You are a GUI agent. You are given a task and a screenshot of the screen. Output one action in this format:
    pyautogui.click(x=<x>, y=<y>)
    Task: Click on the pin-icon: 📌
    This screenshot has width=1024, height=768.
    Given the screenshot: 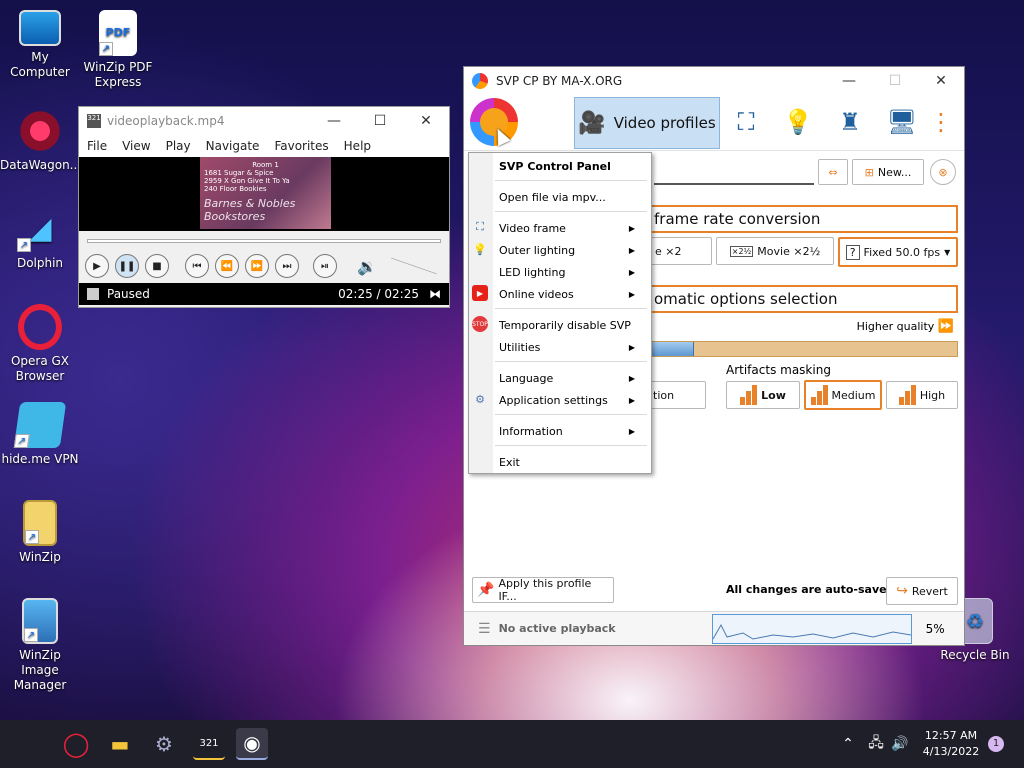 What is the action you would take?
    pyautogui.click(x=486, y=590)
    